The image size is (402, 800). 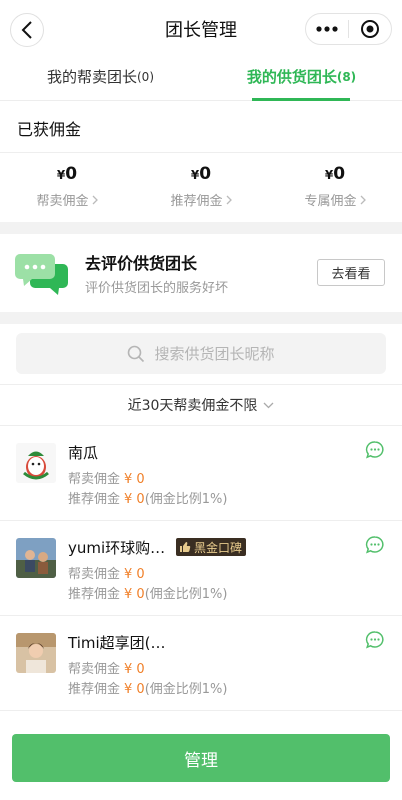 I want to click on nav-bar: 团长管理, so click(x=201, y=29).